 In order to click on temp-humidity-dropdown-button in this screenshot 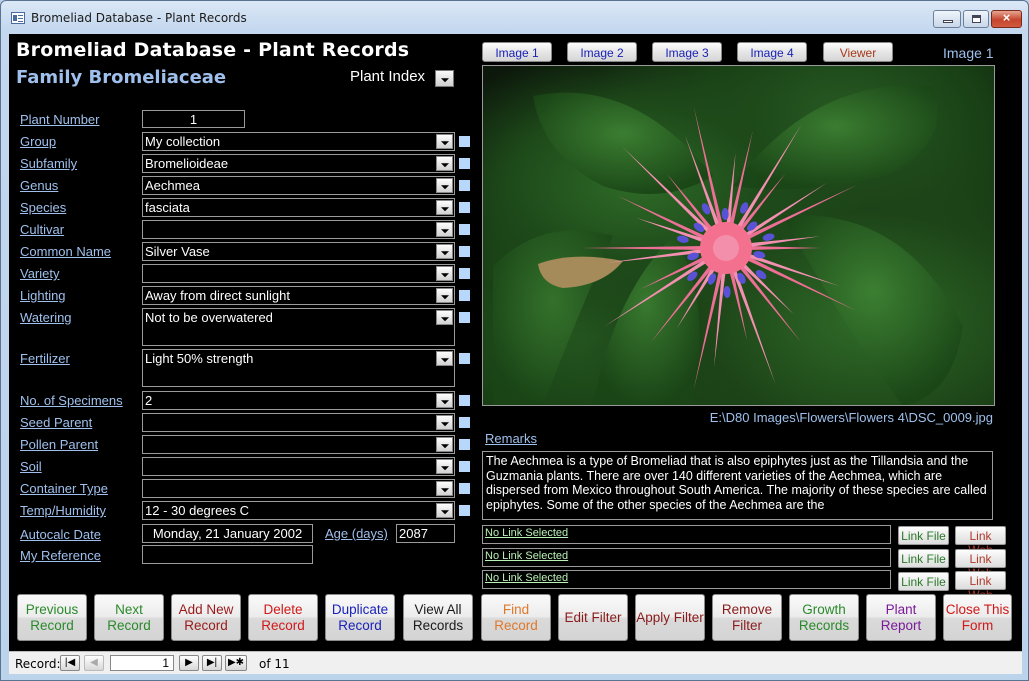, I will do `click(444, 510)`.